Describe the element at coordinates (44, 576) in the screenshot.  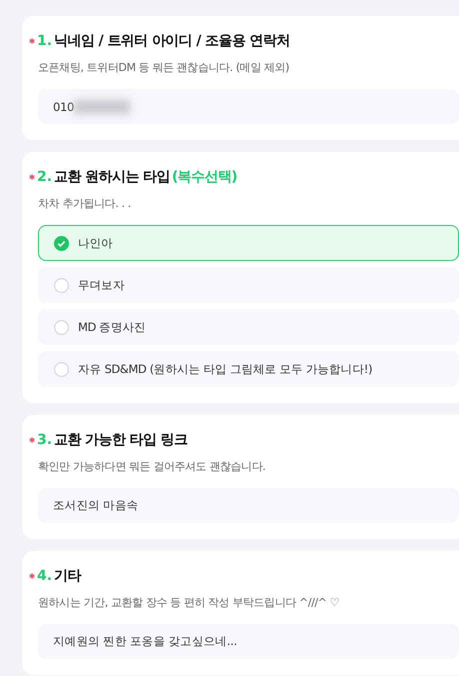
I see `question-number: 4.` at that location.